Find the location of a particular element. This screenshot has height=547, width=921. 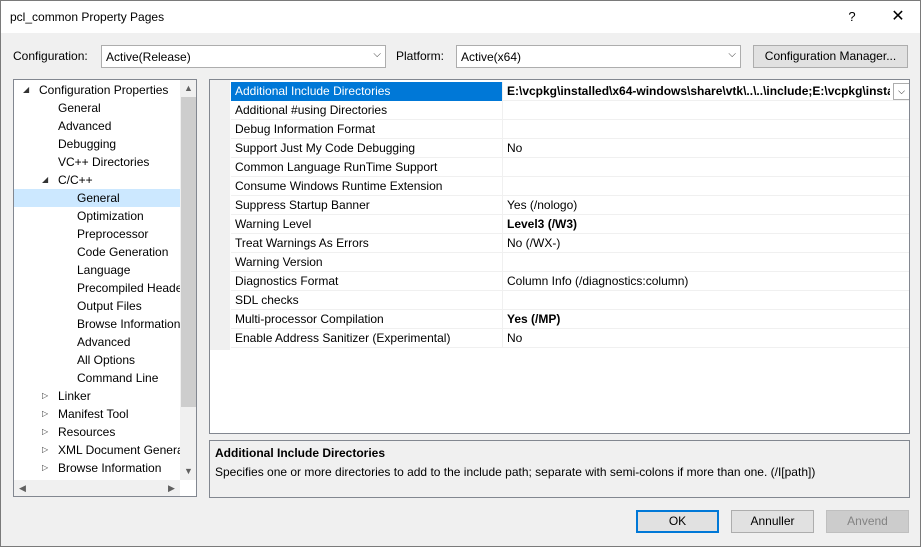

scroll-left-icon: ◀ is located at coordinates (22, 488).